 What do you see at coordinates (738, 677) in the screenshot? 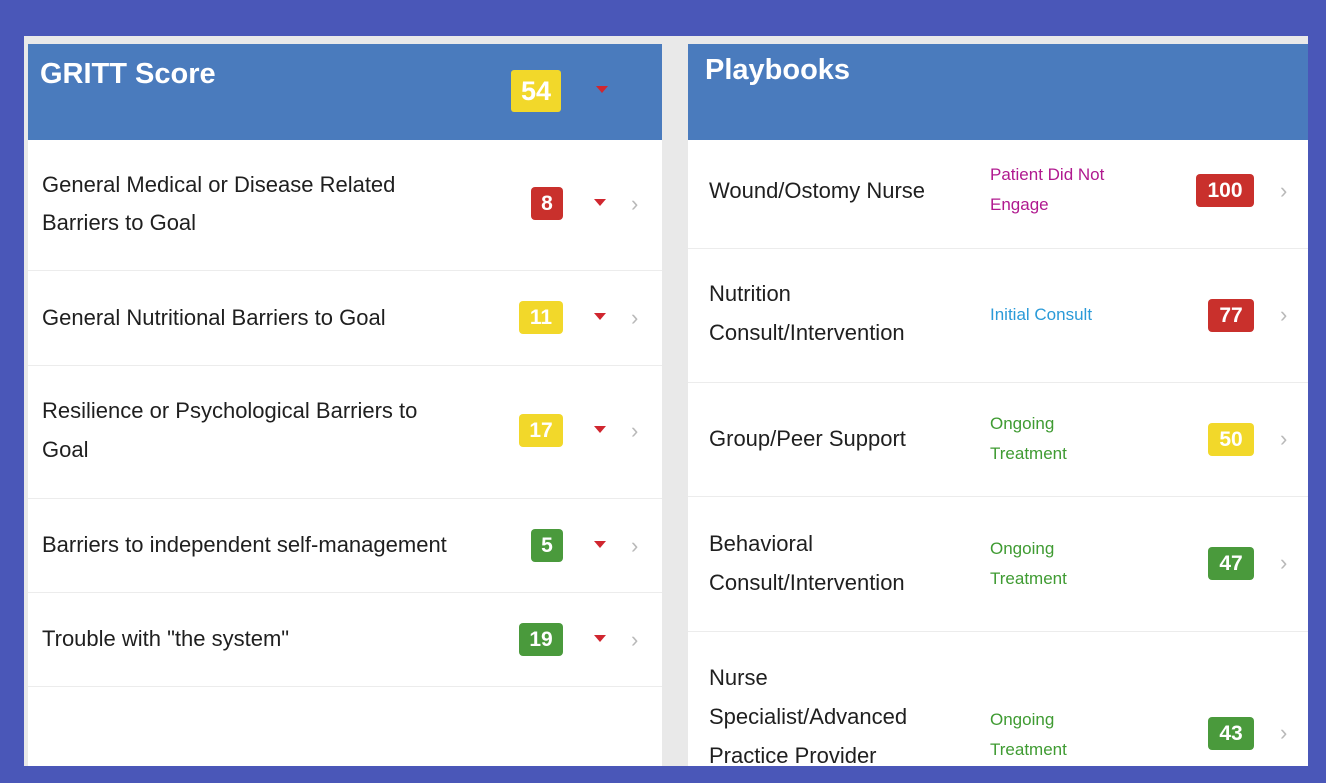
I see `playbook-row-label: Nurse` at bounding box center [738, 677].